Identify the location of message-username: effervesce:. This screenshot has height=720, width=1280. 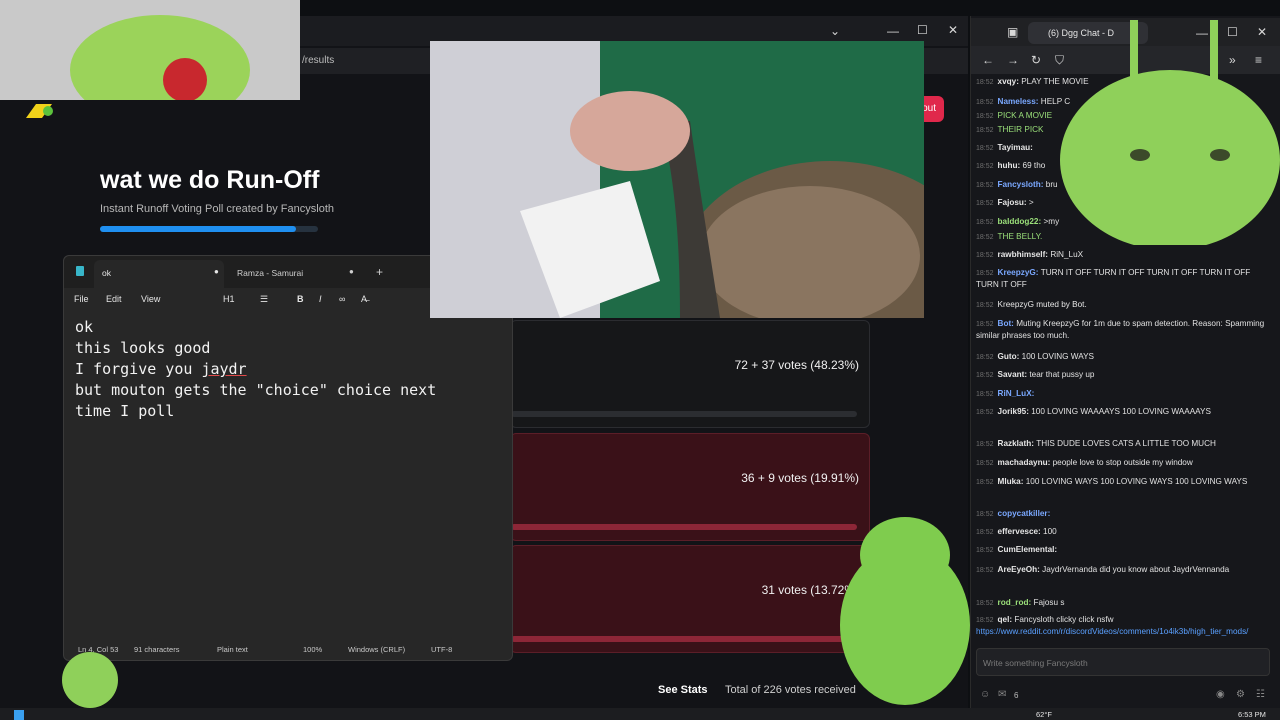
(1021, 531).